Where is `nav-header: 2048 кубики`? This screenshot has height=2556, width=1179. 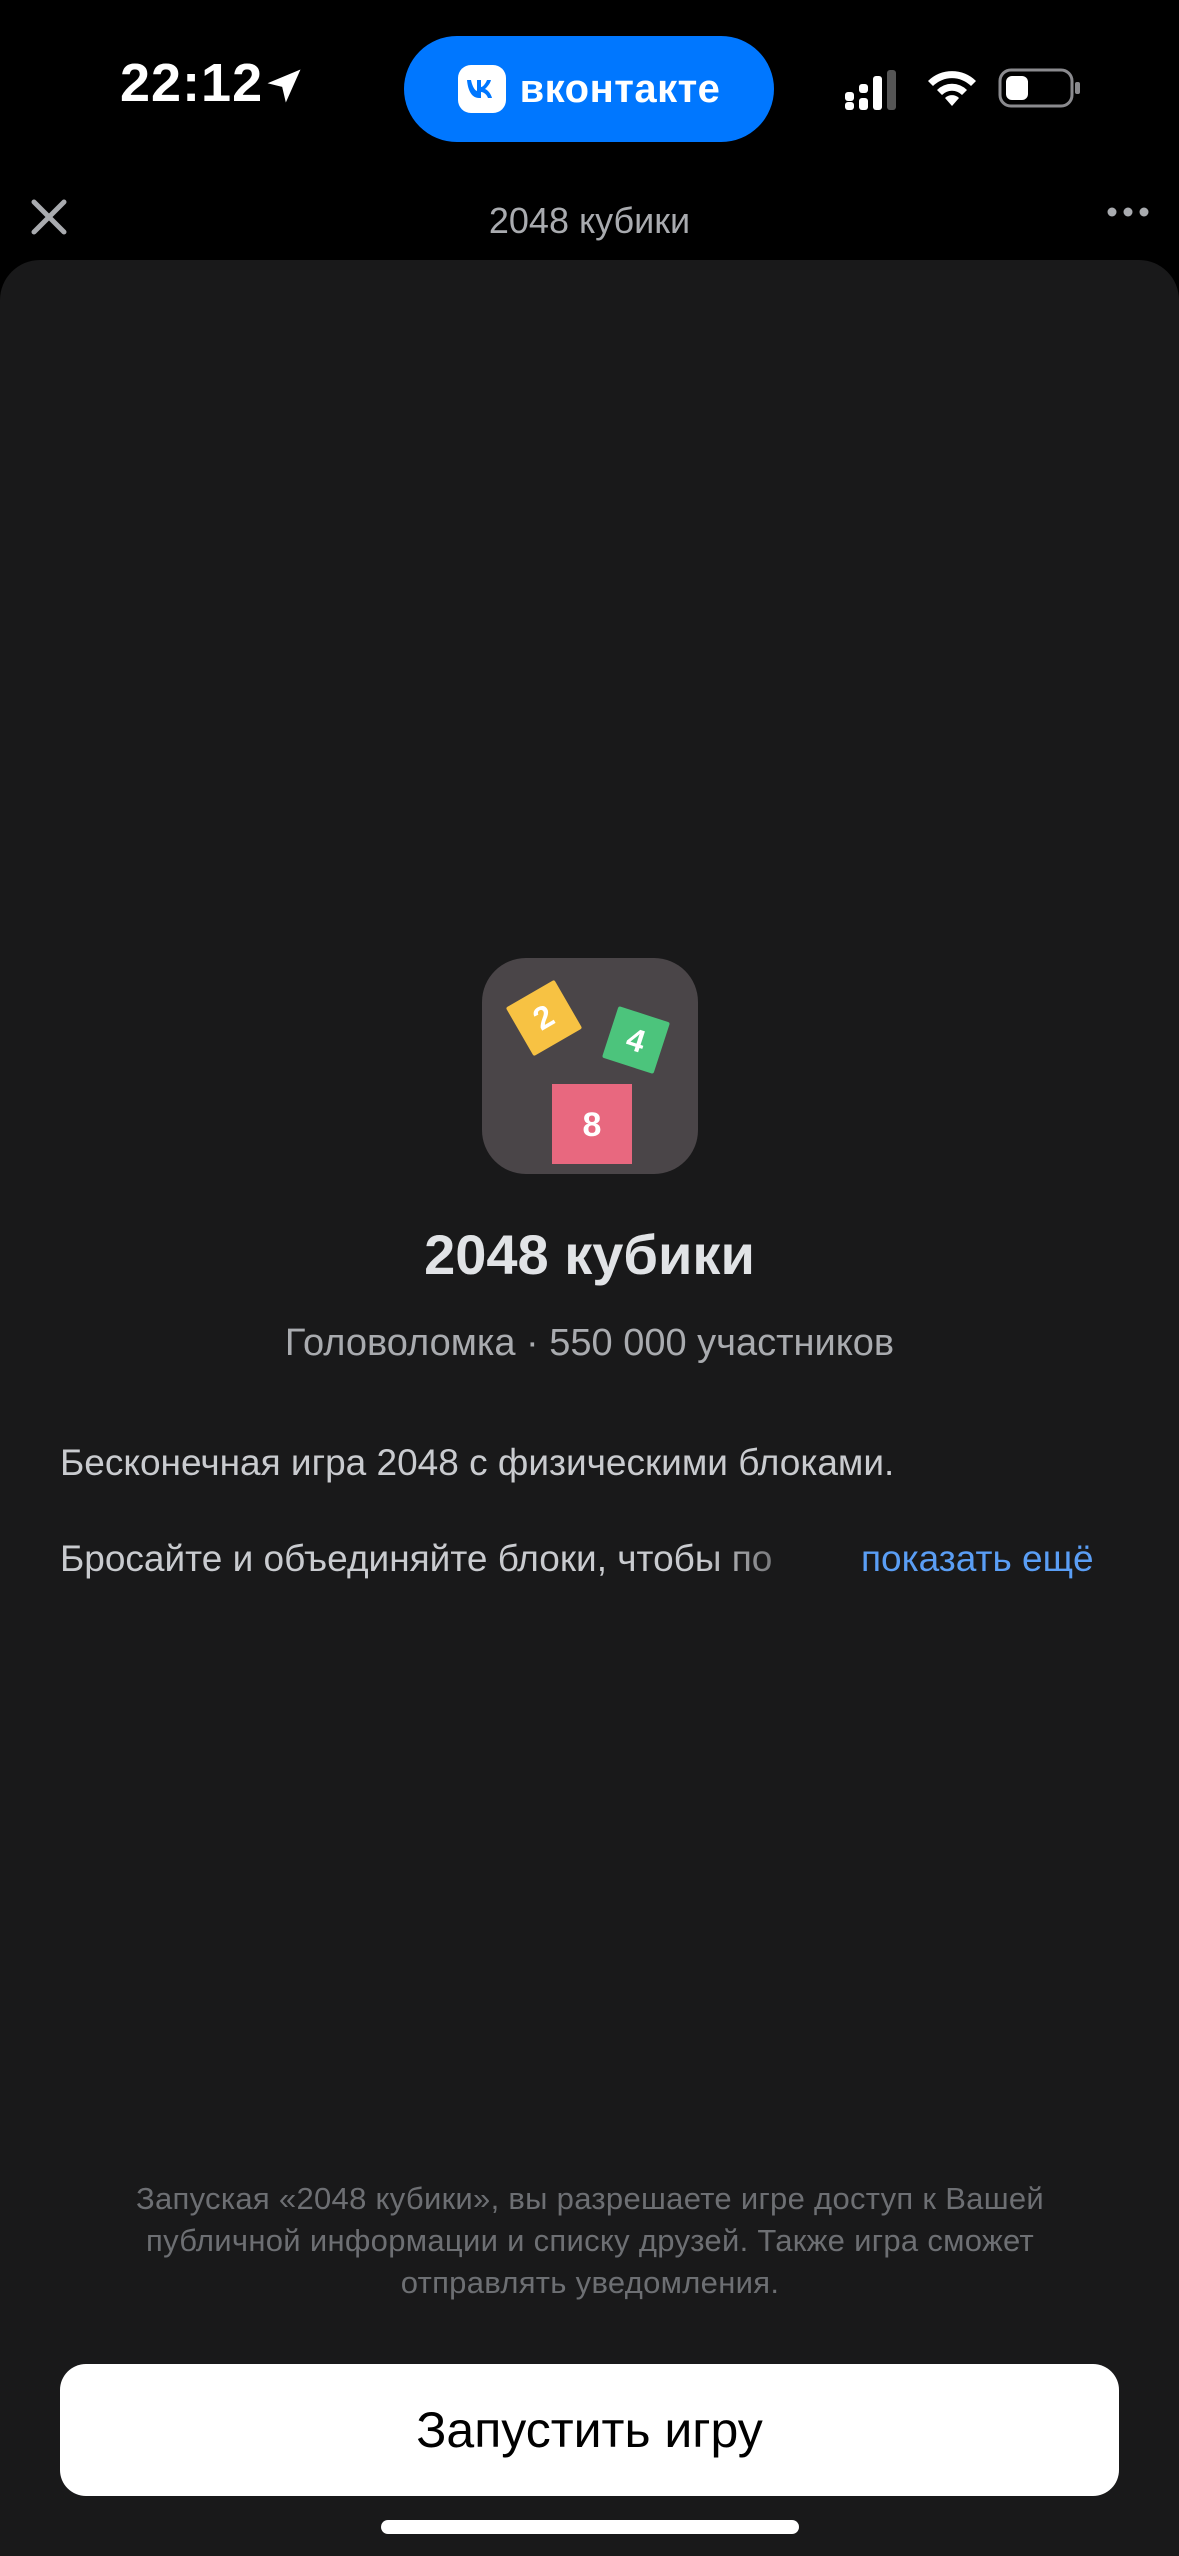 nav-header: 2048 кубики is located at coordinates (589, 220).